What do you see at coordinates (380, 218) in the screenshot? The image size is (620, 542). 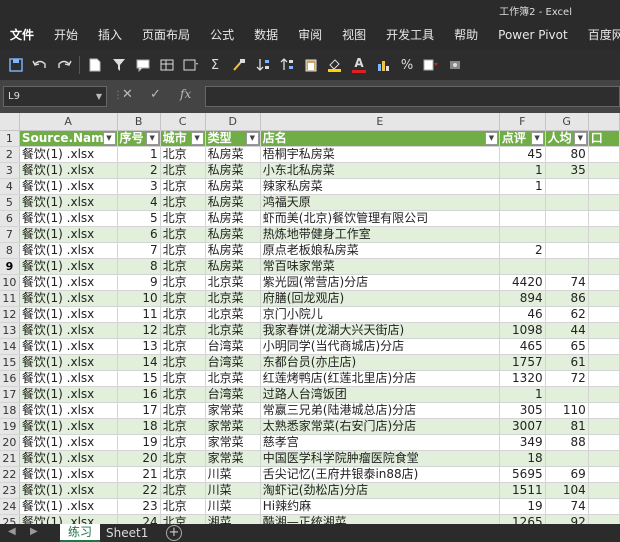 I see `cell-name: 虾而美(北京)餐饮管理有限公司` at bounding box center [380, 218].